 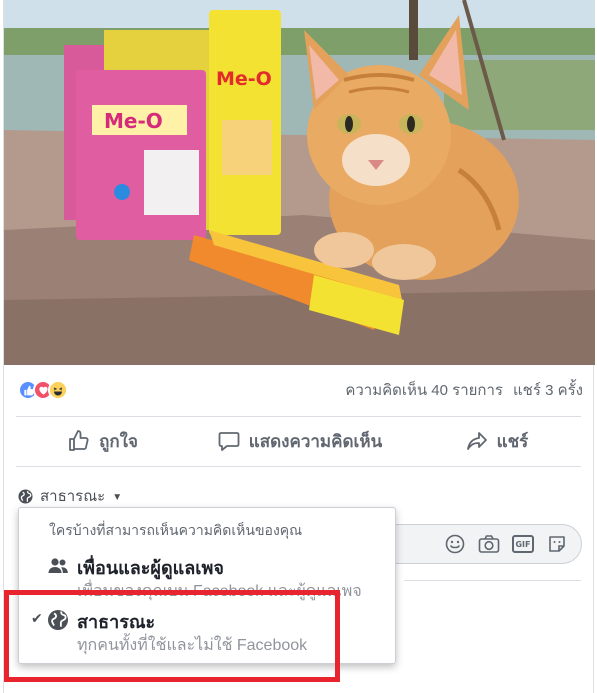 I want to click on gif-icon: GIF, so click(x=523, y=544).